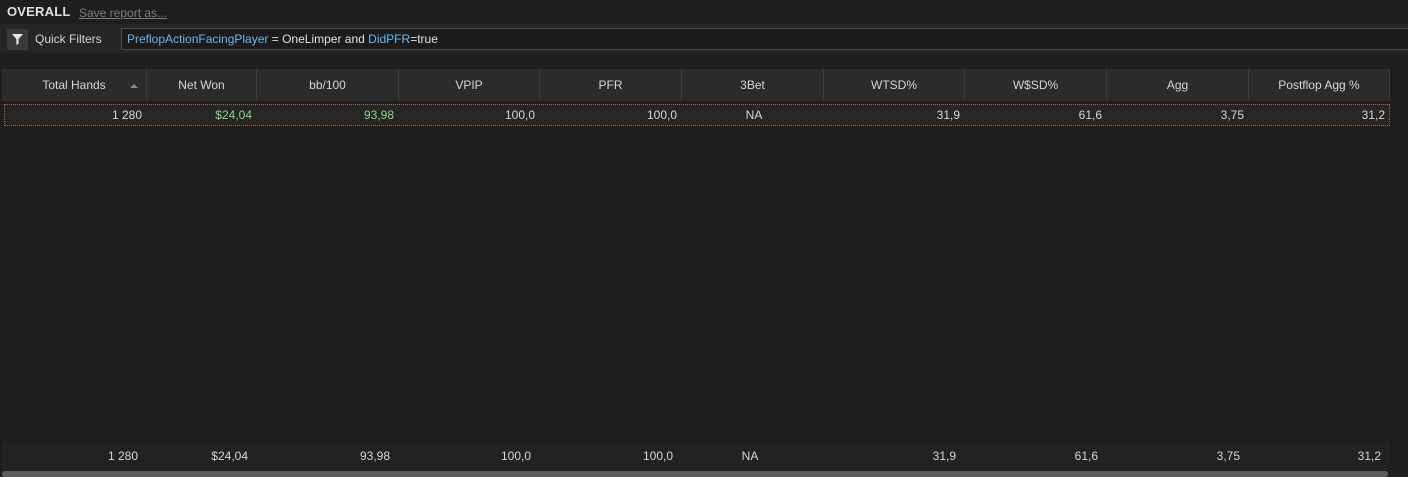 This screenshot has height=477, width=1408. I want to click on filter-value-1: OneLimper, so click(312, 39).